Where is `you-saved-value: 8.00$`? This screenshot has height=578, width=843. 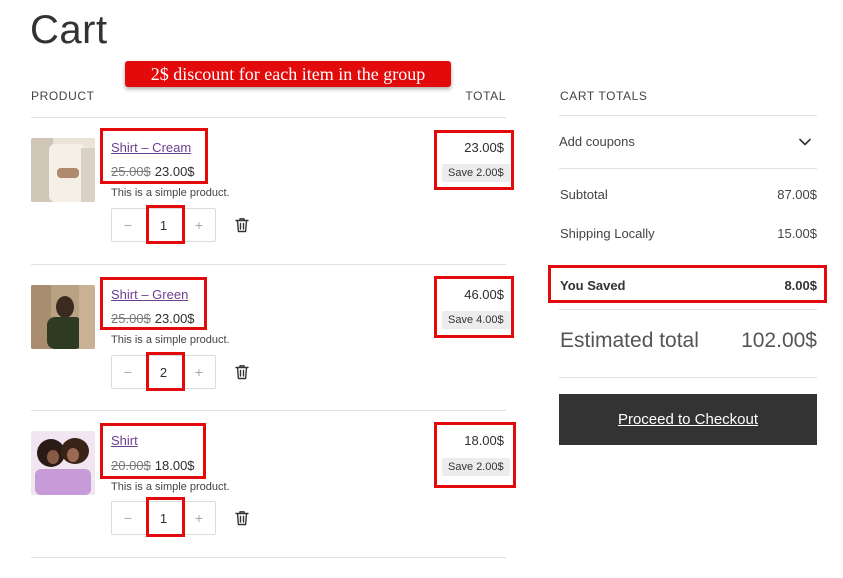
you-saved-value: 8.00$ is located at coordinates (800, 285).